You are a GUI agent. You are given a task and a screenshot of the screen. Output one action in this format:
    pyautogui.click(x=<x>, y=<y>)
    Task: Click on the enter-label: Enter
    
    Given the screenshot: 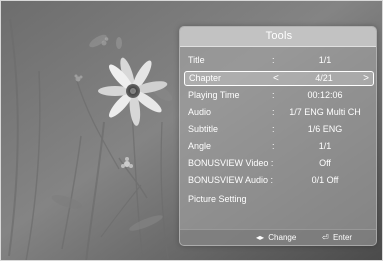 What is the action you would take?
    pyautogui.click(x=342, y=237)
    